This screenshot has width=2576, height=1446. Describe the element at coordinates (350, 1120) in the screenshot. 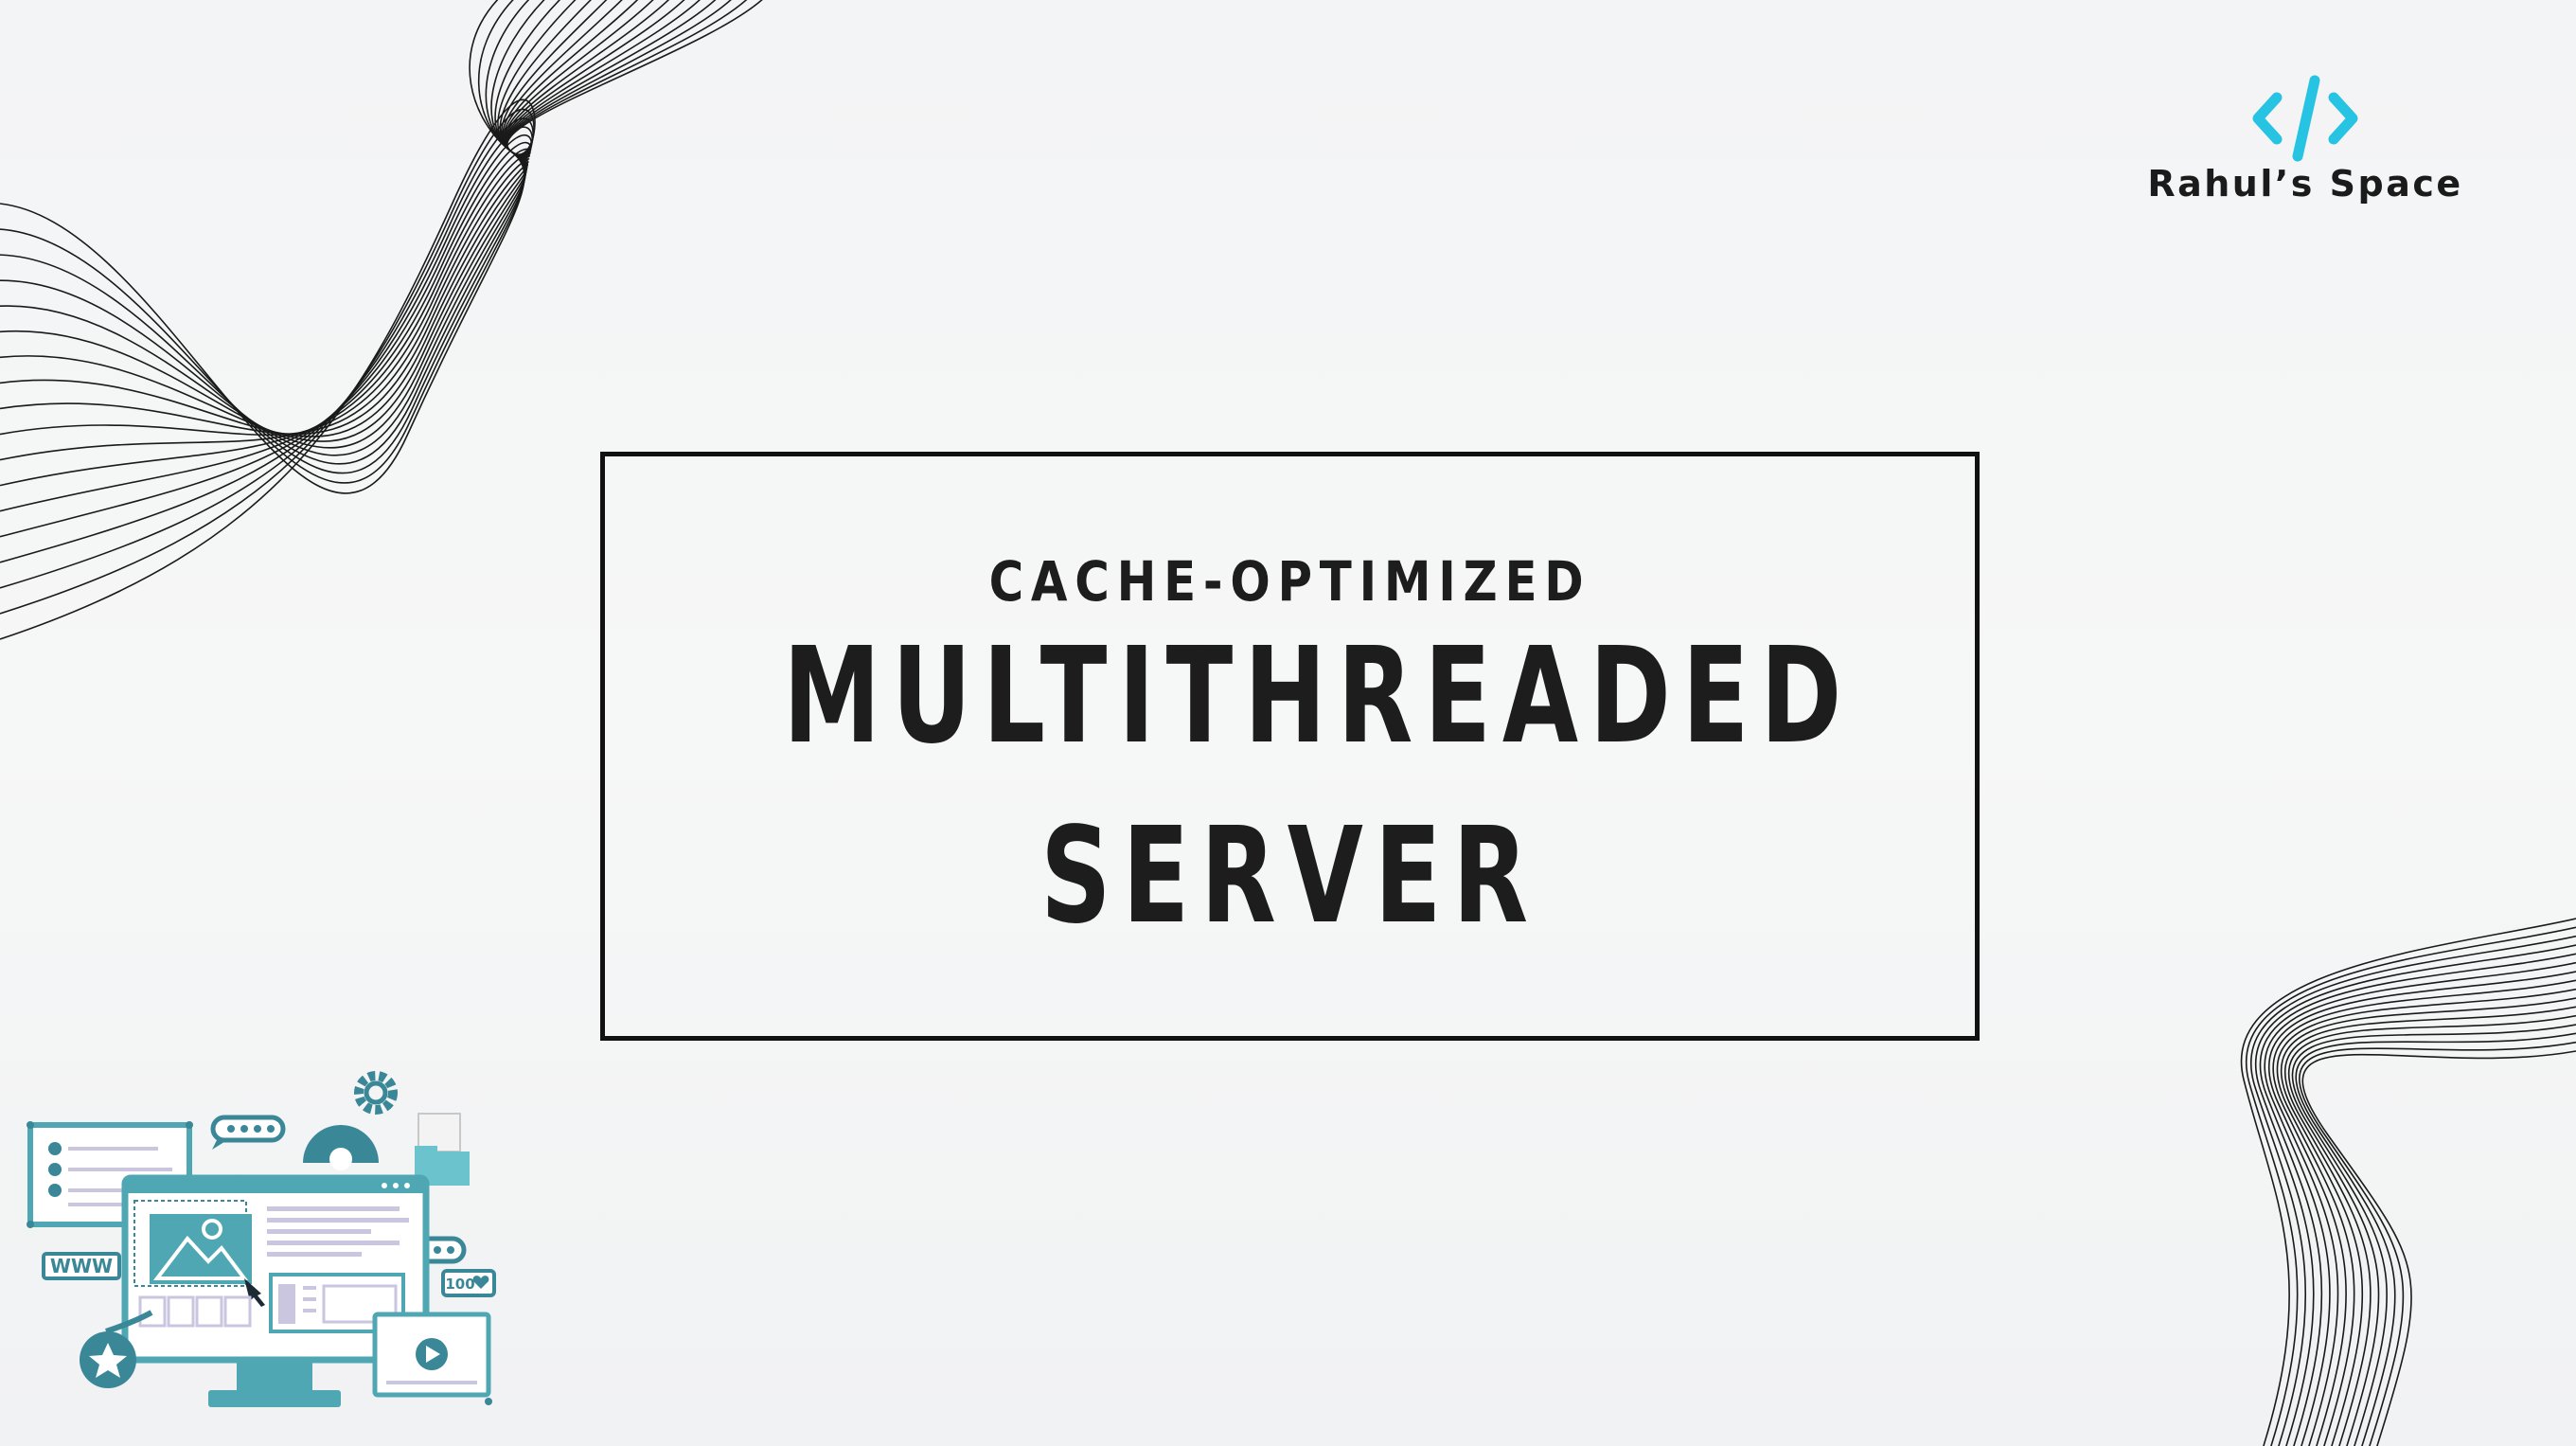

I see `gear-icon` at that location.